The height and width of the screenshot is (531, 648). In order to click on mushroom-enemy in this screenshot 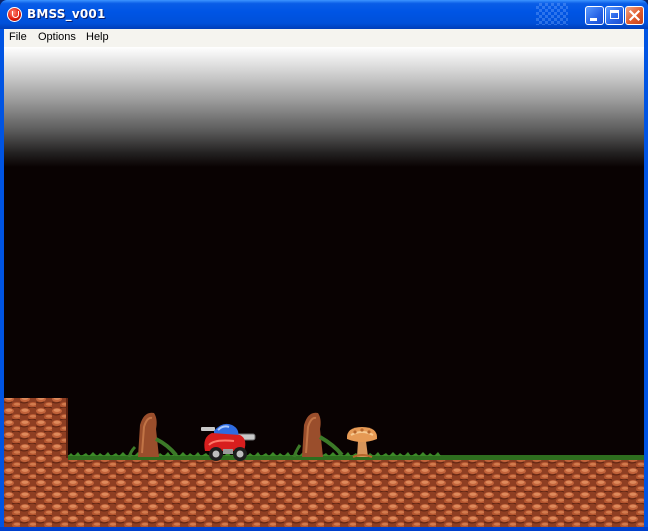, I will do `click(362, 442)`.